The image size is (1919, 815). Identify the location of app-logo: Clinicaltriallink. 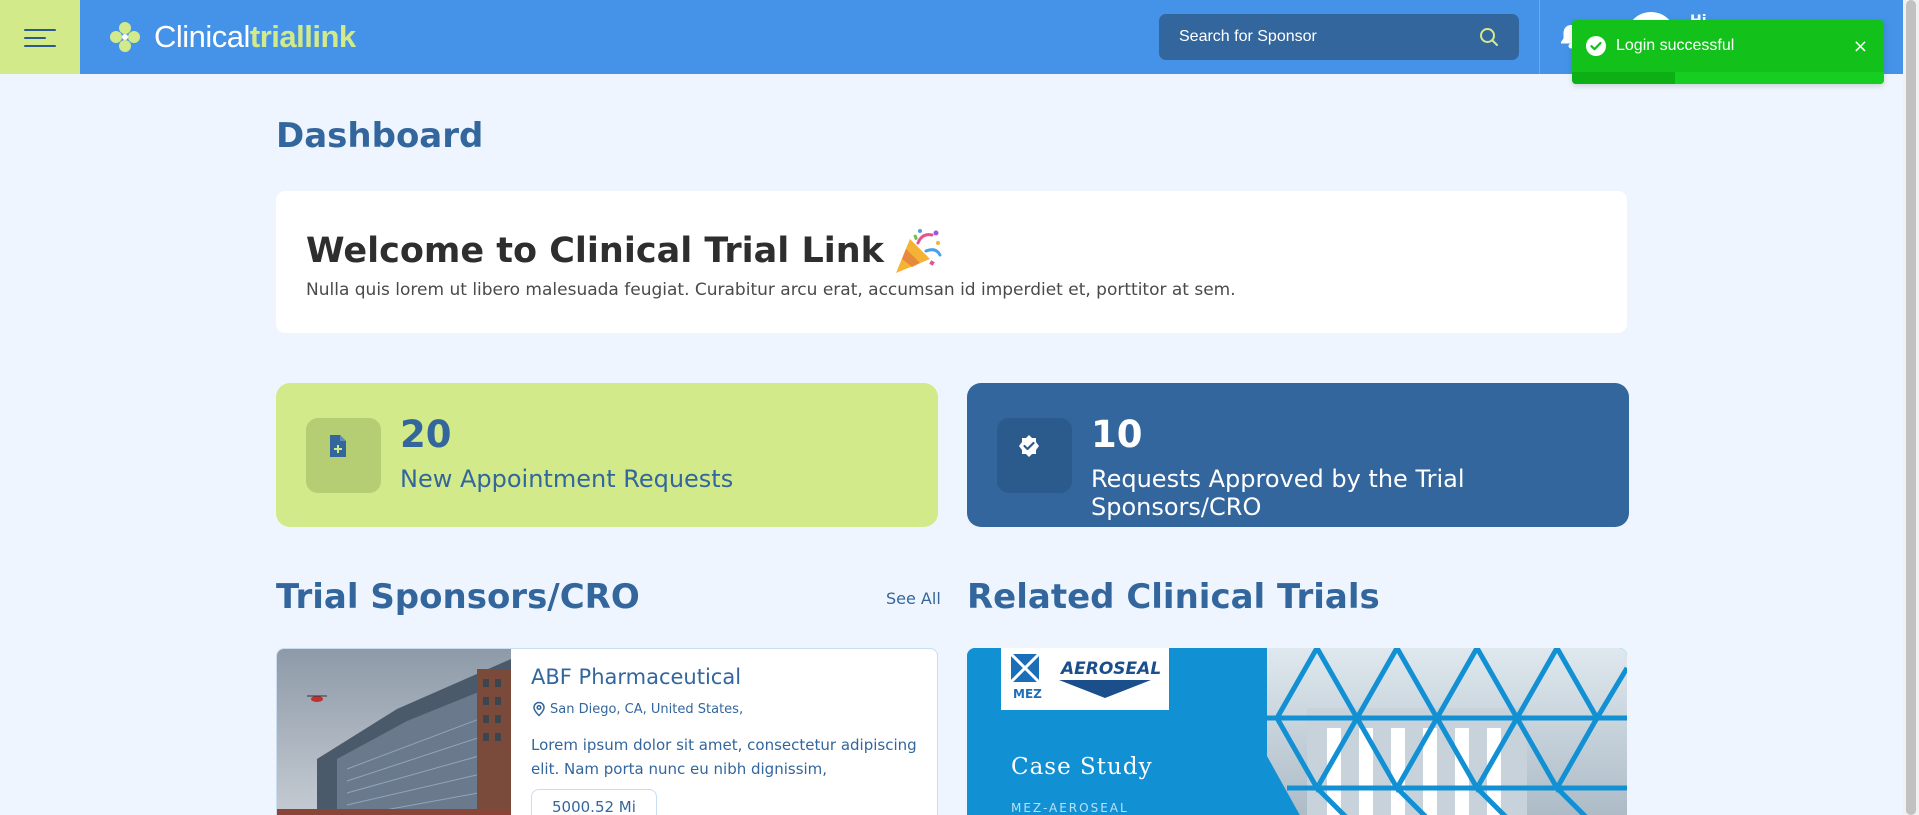
(232, 37).